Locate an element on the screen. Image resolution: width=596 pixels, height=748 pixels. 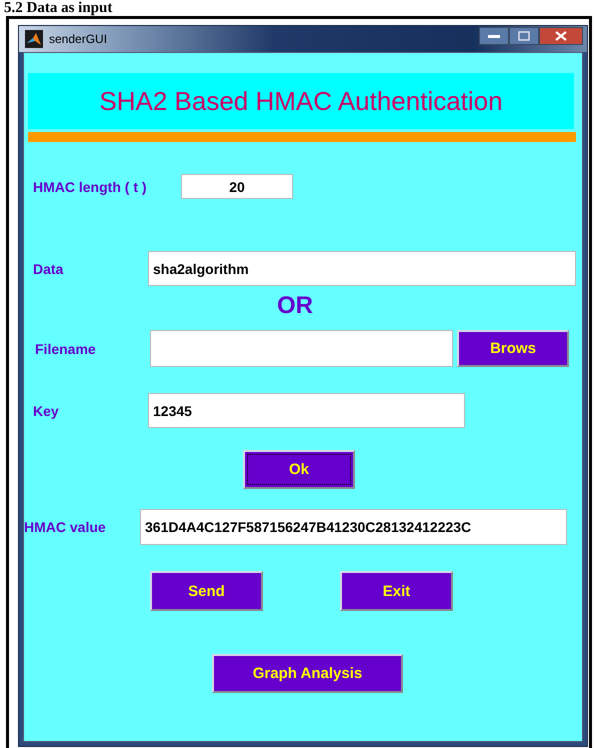
input-field: 361D4A4C127F587156247B41230C28132412223C is located at coordinates (353, 527).